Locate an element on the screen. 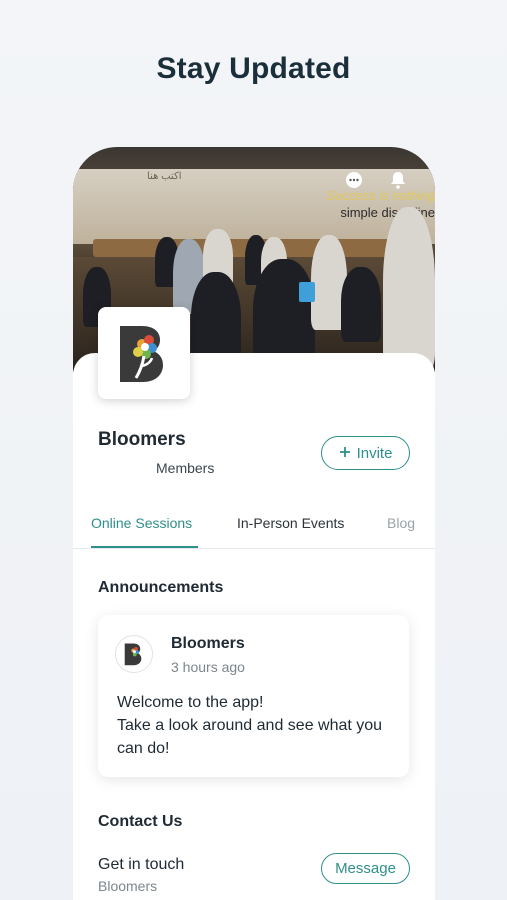  active-tab-indicator is located at coordinates (144, 547).